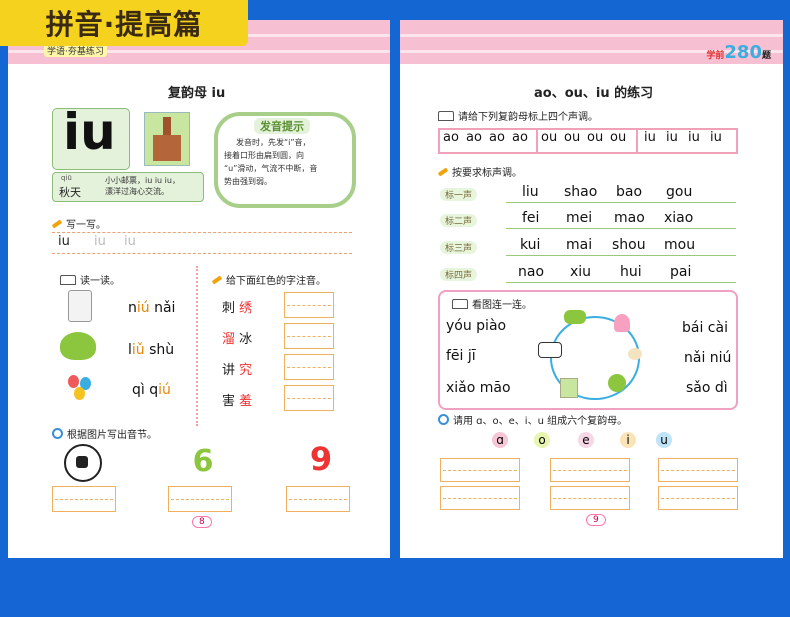 Image resolution: width=790 pixels, height=617 pixels. Describe the element at coordinates (237, 308) in the screenshot. I see `zhuyin-word: 刺 绣` at that location.